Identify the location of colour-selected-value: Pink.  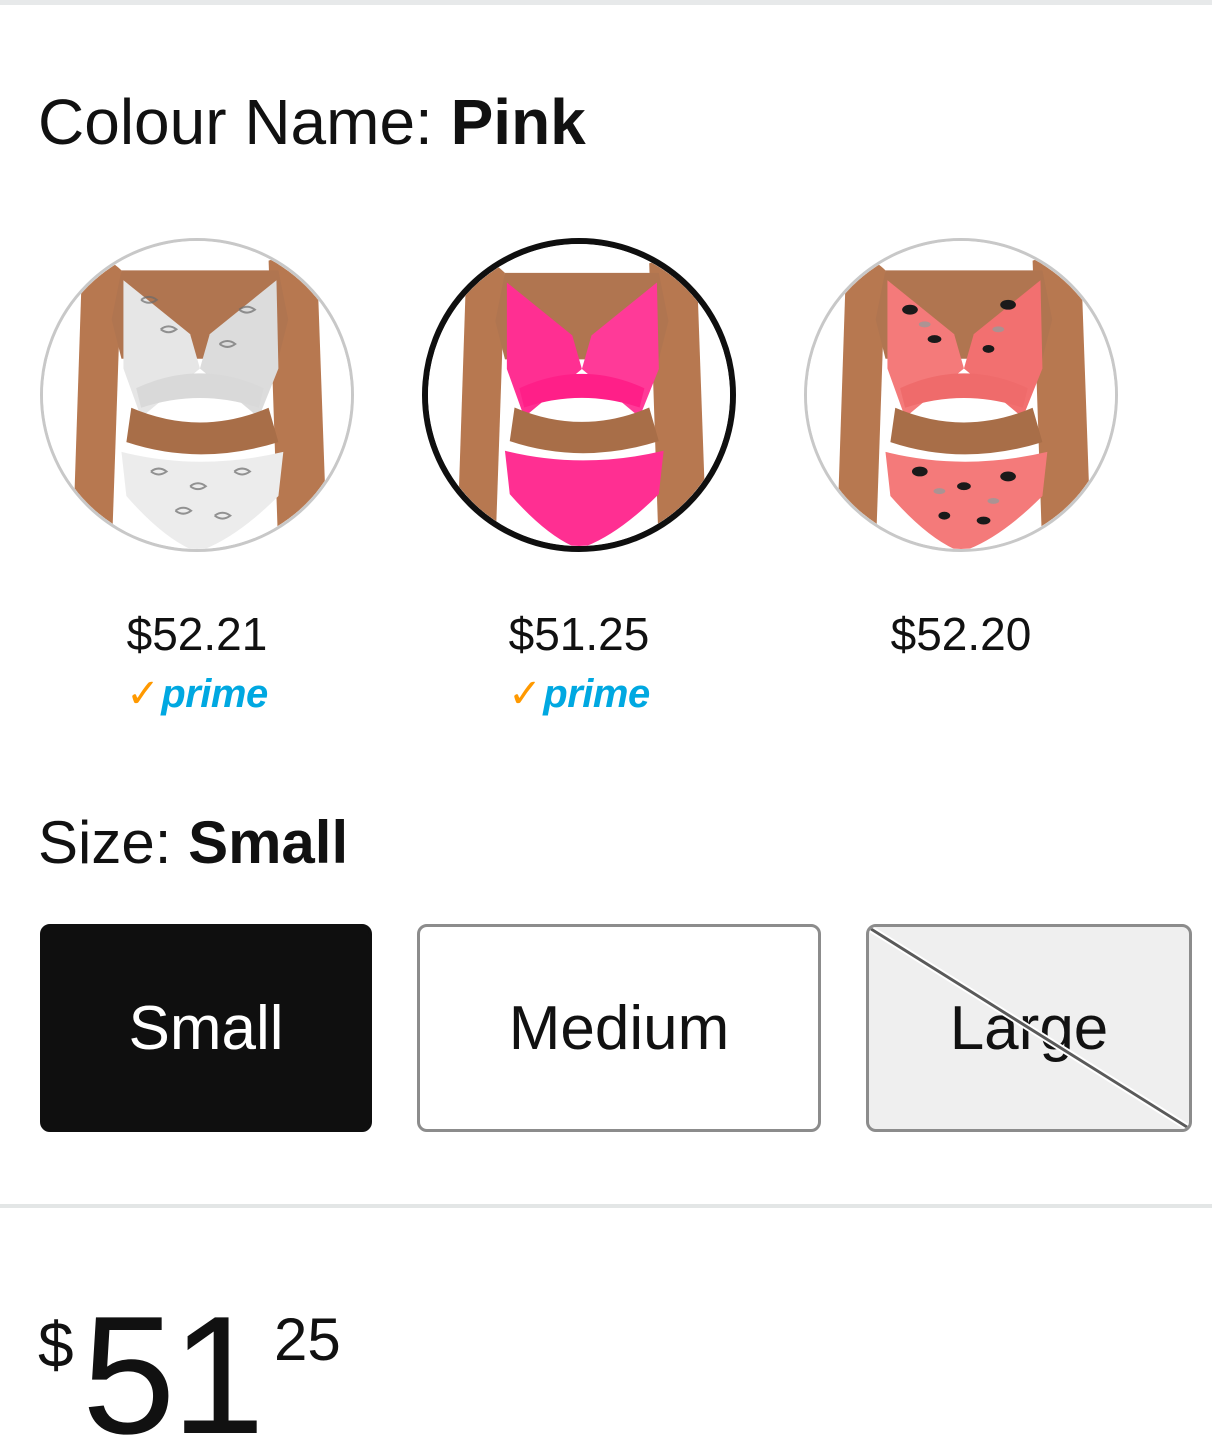
(518, 122).